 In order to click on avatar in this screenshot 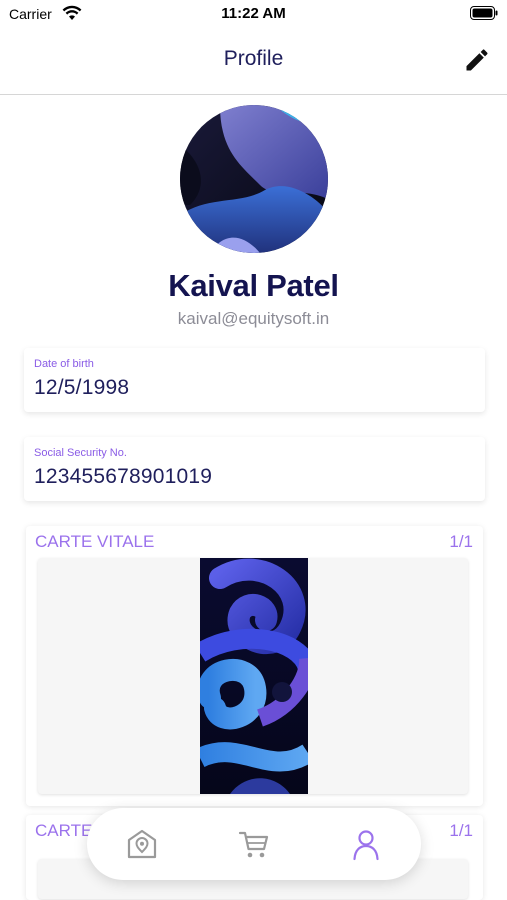, I will do `click(254, 179)`.